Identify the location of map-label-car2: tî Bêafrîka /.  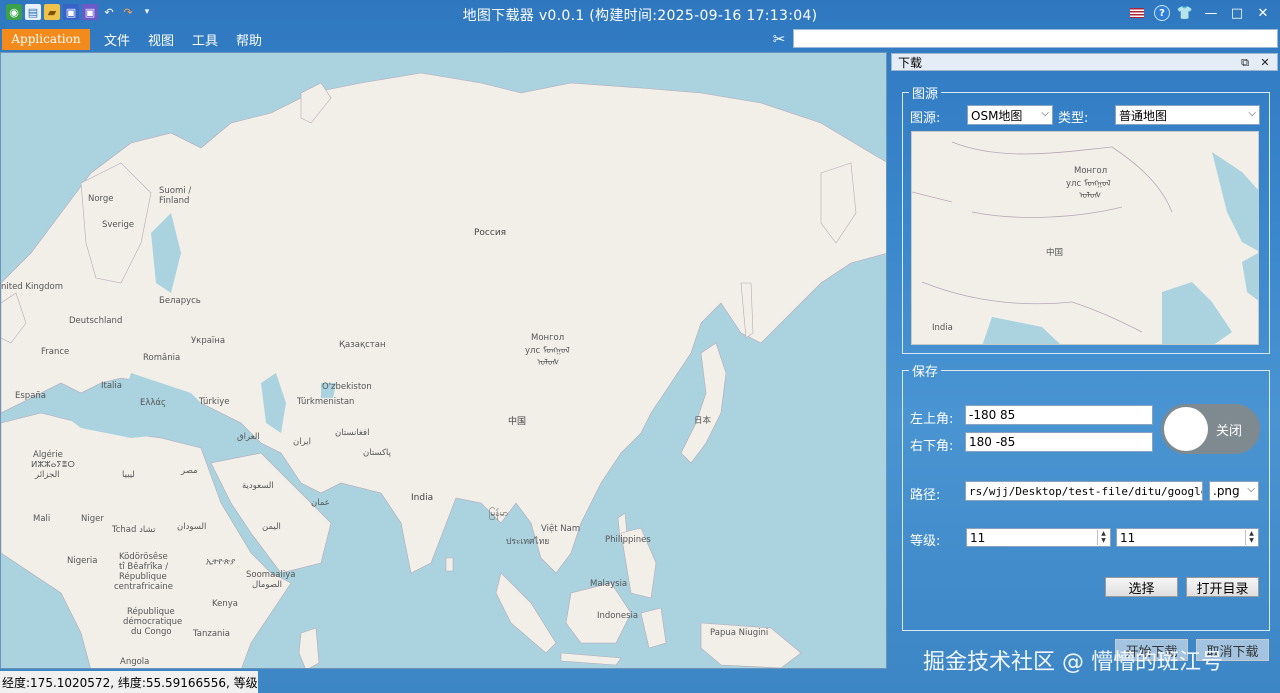
(143, 566).